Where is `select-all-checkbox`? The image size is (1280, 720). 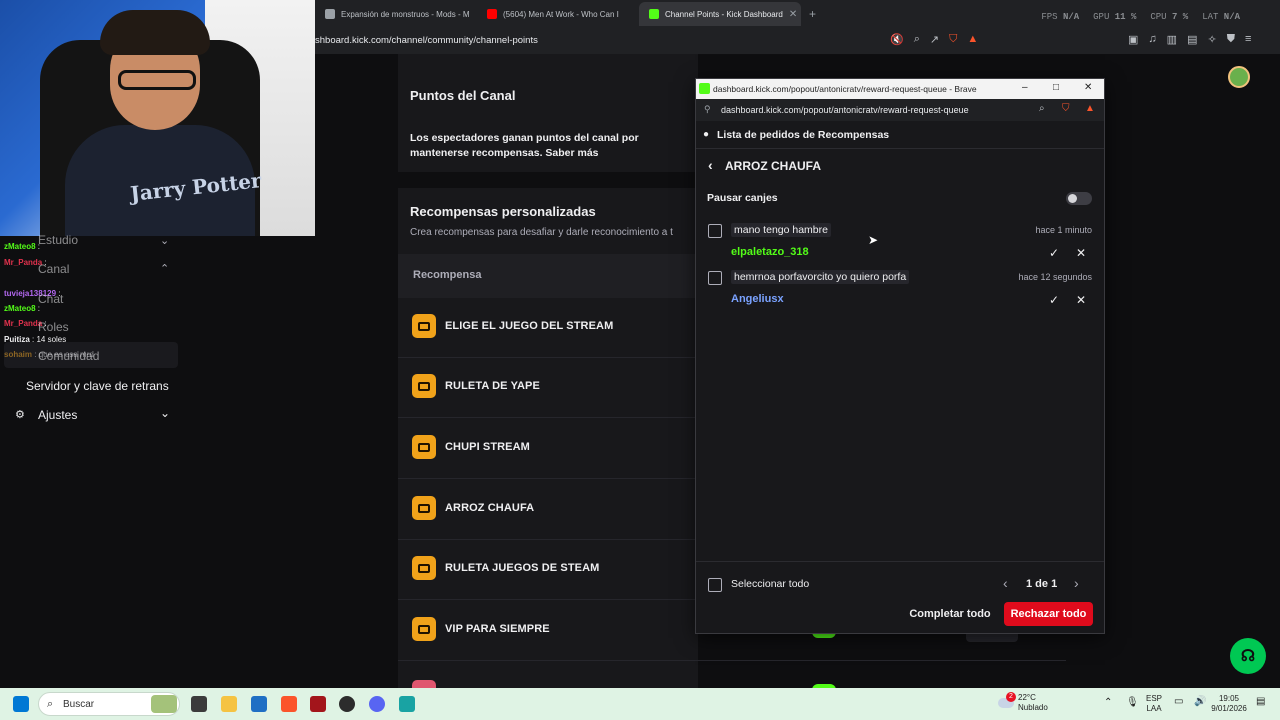 select-all-checkbox is located at coordinates (715, 585).